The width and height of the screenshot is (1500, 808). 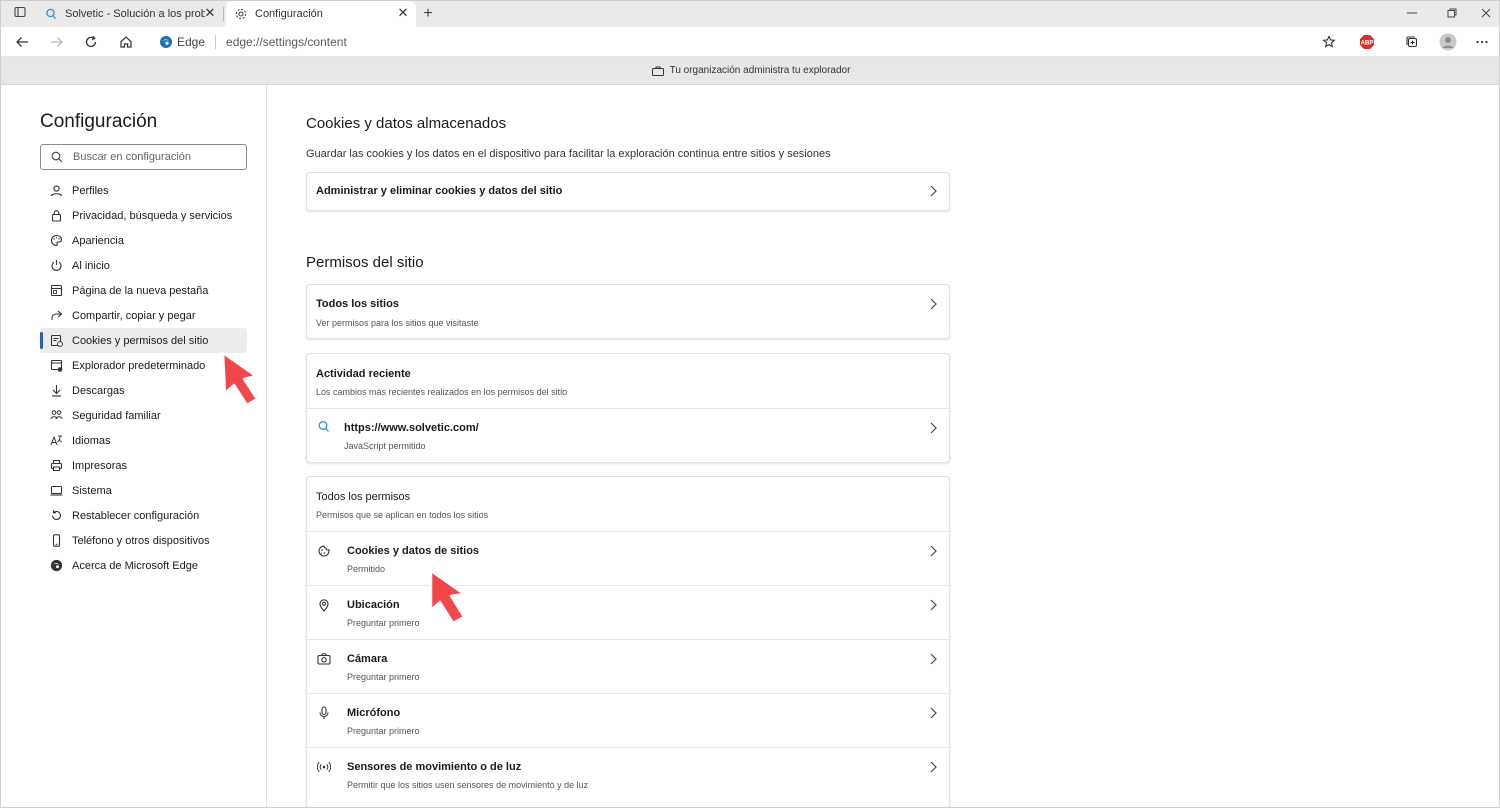 I want to click on adblock-plus-button: ABP, so click(x=1367, y=42).